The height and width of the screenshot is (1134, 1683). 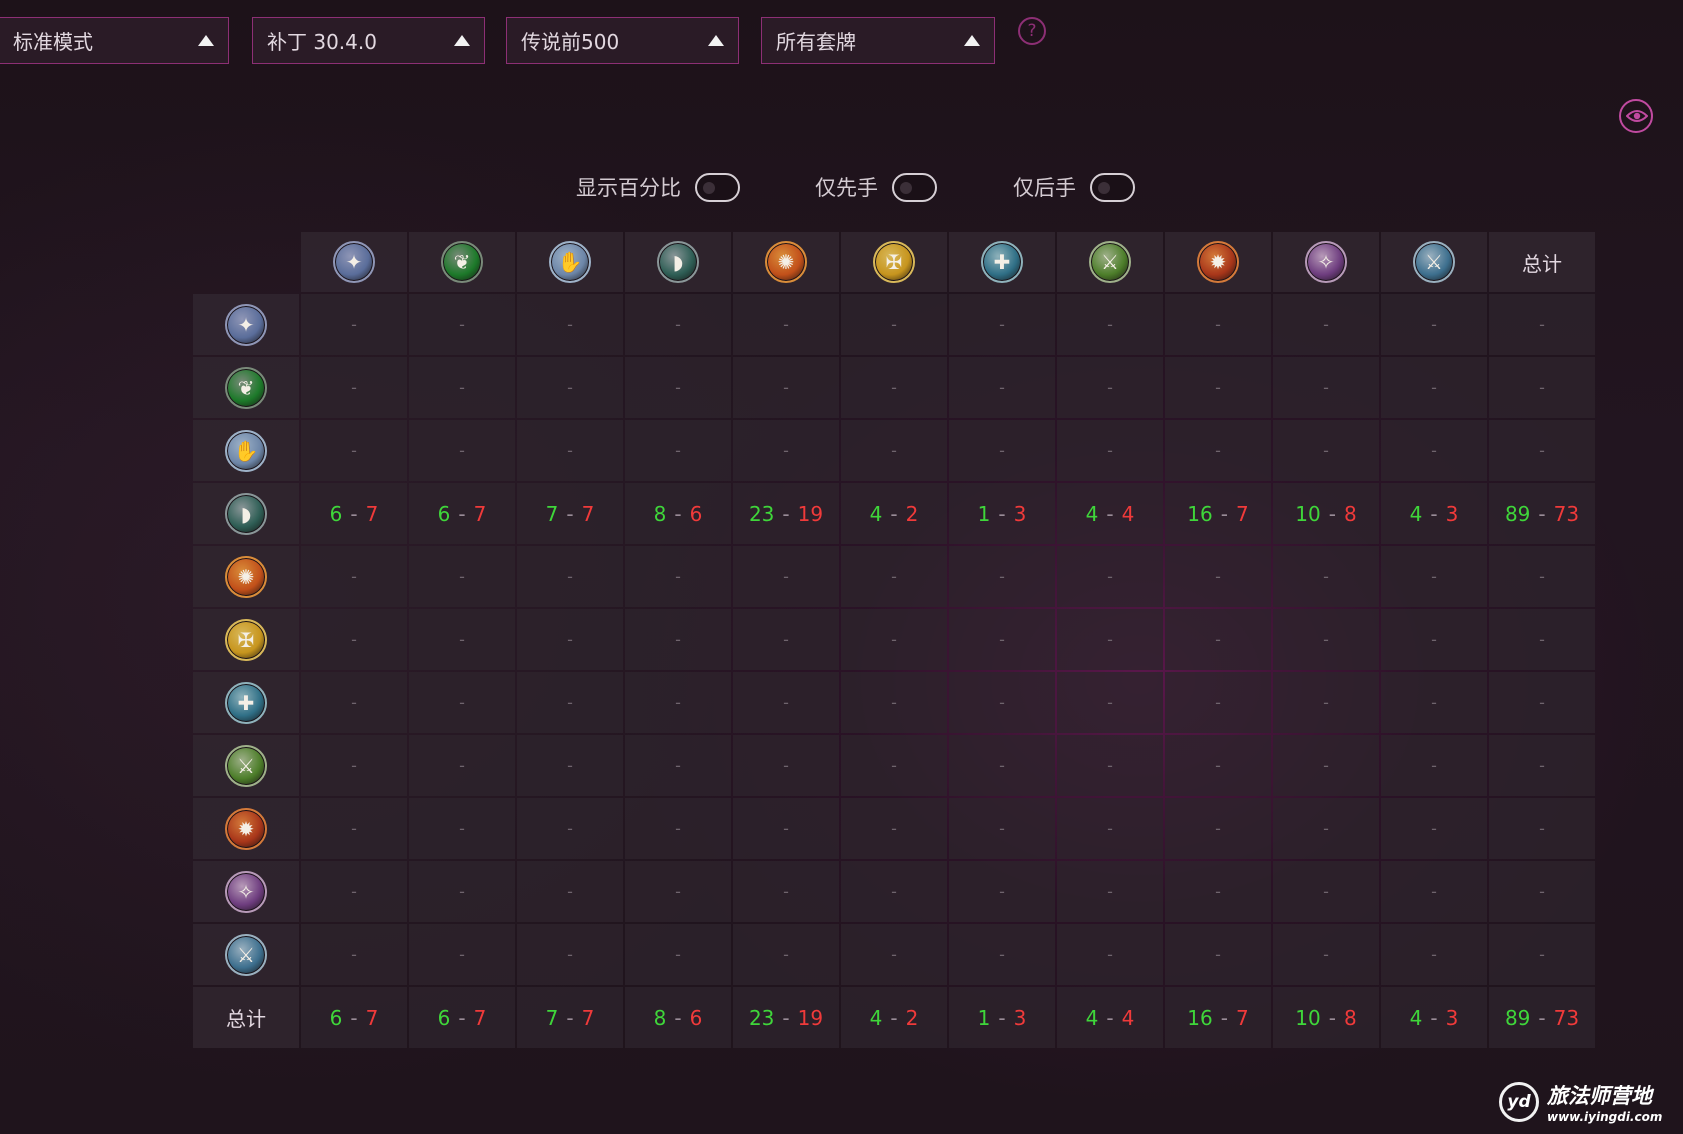 I want to click on matchup-cell: 6-7, so click(x=462, y=513).